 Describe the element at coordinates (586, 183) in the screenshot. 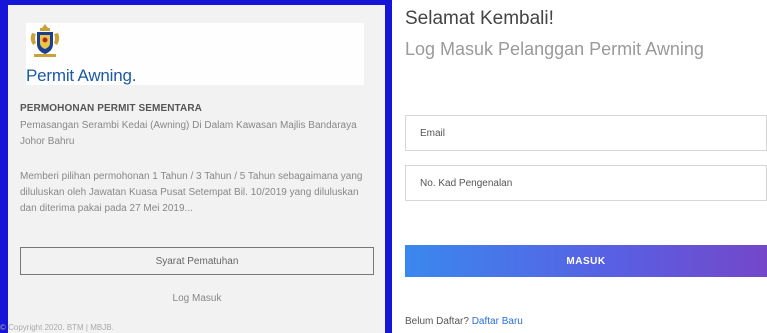

I see `ic-number-field` at that location.